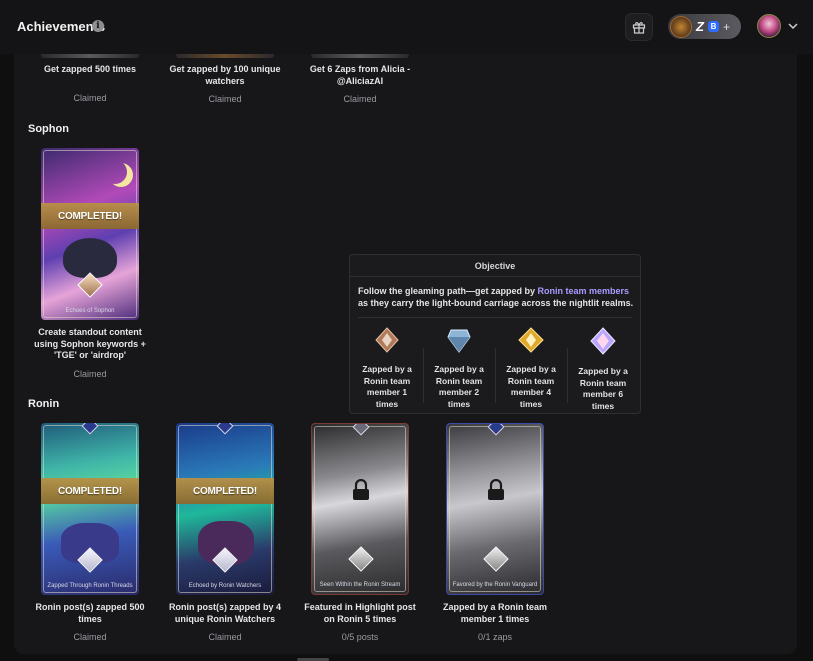  I want to click on tier-item: Zapped by a Ronin team member 1 times, so click(387, 368).